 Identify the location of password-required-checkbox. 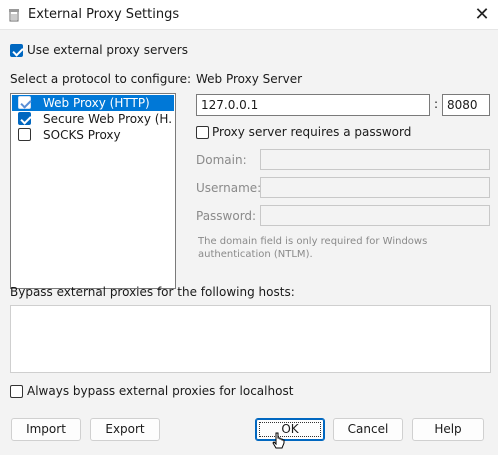
(202, 132).